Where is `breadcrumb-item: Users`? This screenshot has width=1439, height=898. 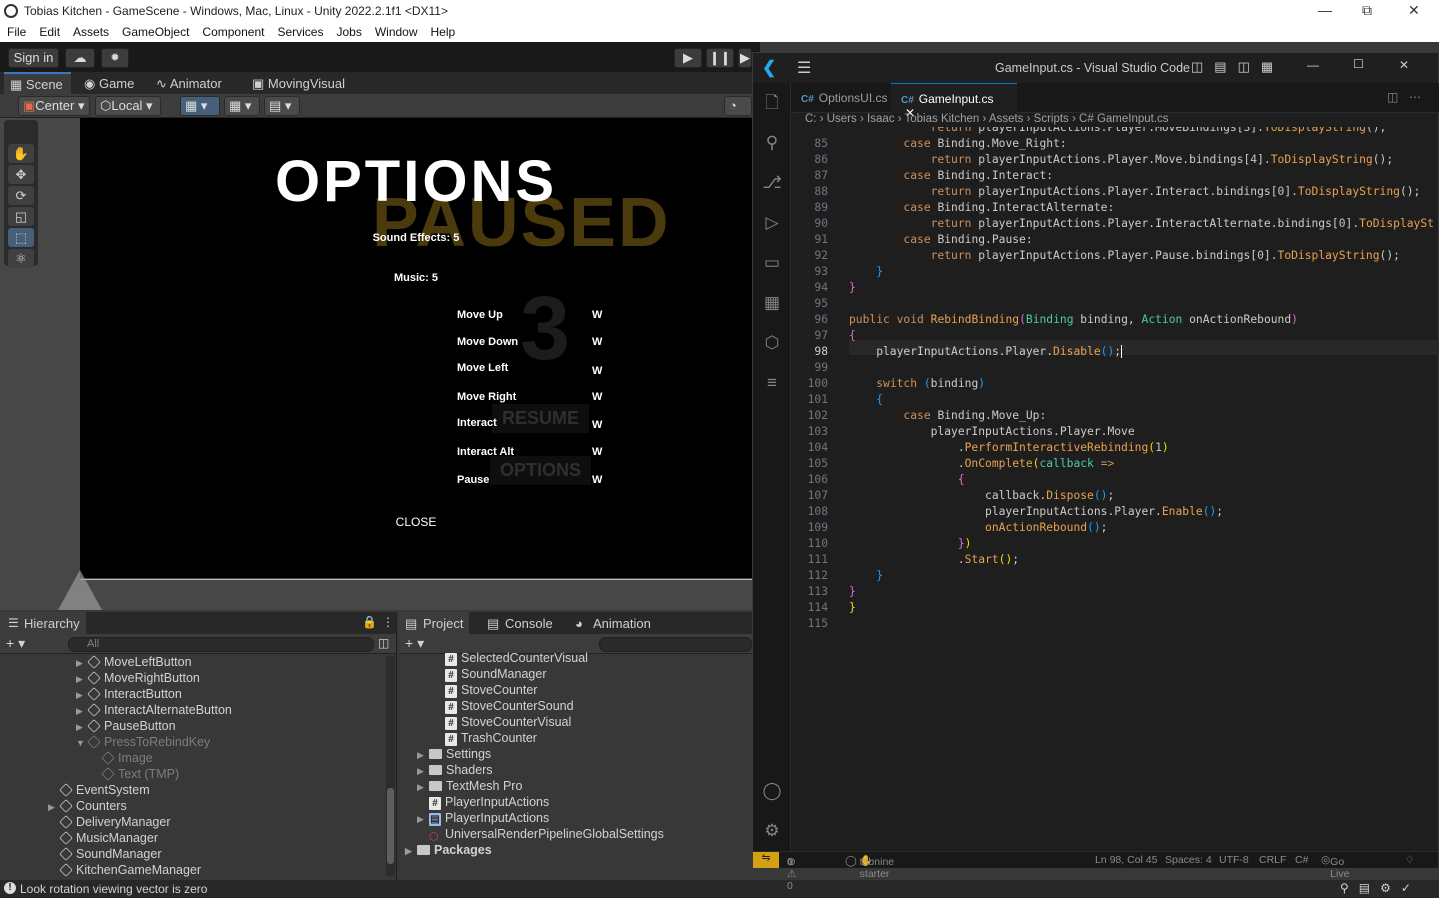
breadcrumb-item: Users is located at coordinates (842, 119).